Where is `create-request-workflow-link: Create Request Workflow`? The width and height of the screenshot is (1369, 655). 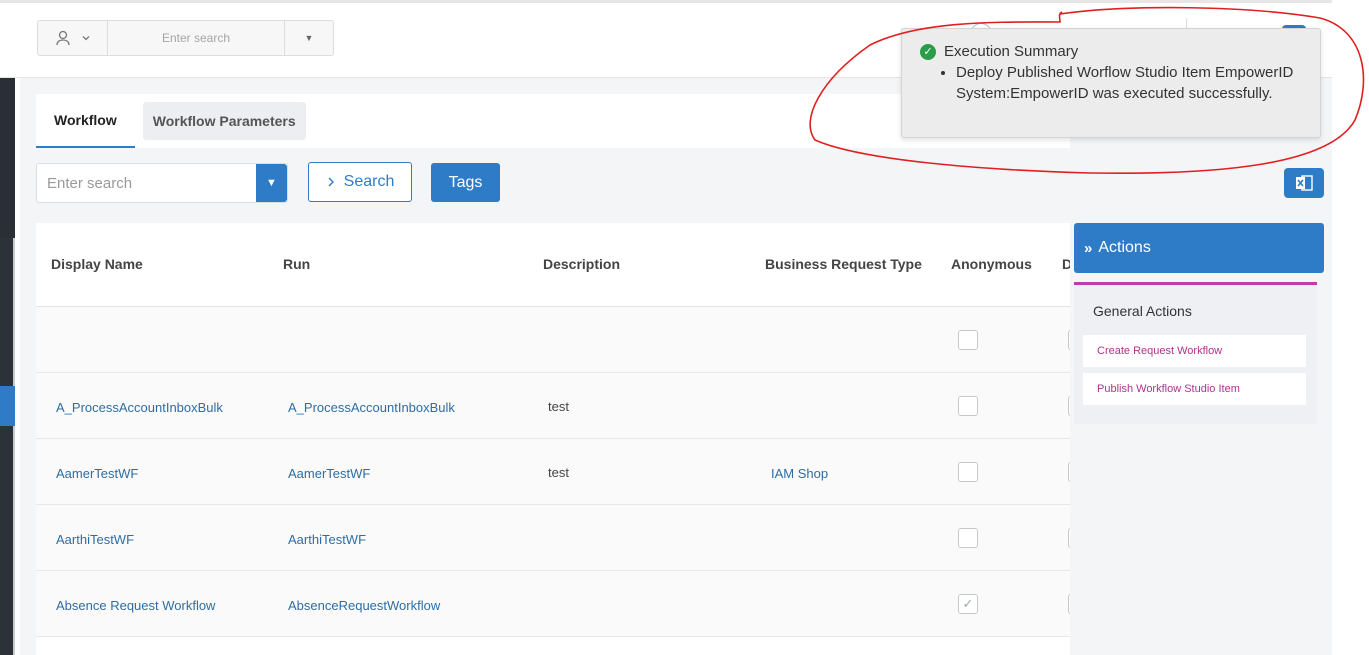 create-request-workflow-link: Create Request Workflow is located at coordinates (1194, 351).